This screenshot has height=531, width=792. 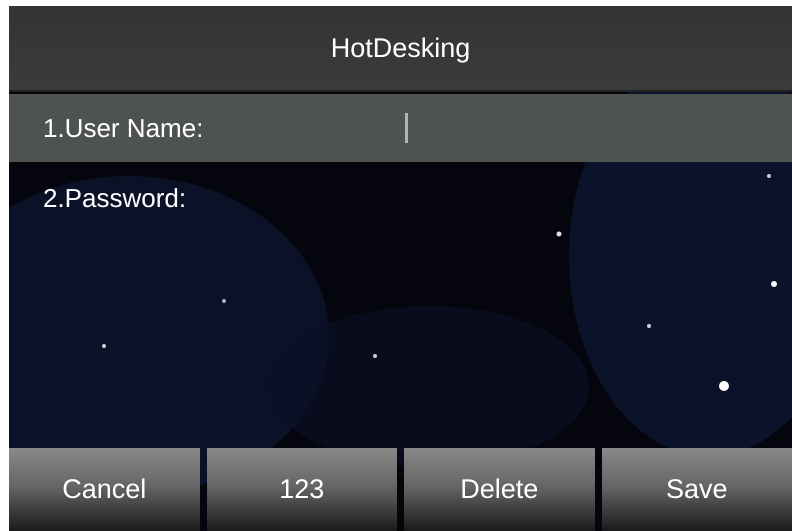 What do you see at coordinates (301, 489) in the screenshot?
I see `softkey-button: 123` at bounding box center [301, 489].